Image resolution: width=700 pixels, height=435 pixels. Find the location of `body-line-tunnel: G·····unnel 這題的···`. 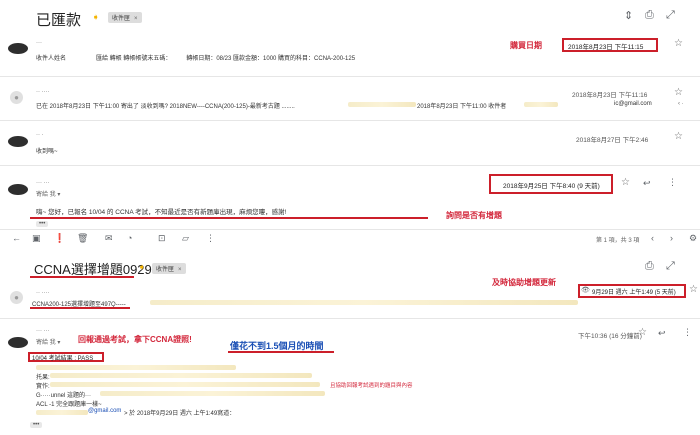

body-line-tunnel: G·····unnel 這題的··· is located at coordinates (63, 396).